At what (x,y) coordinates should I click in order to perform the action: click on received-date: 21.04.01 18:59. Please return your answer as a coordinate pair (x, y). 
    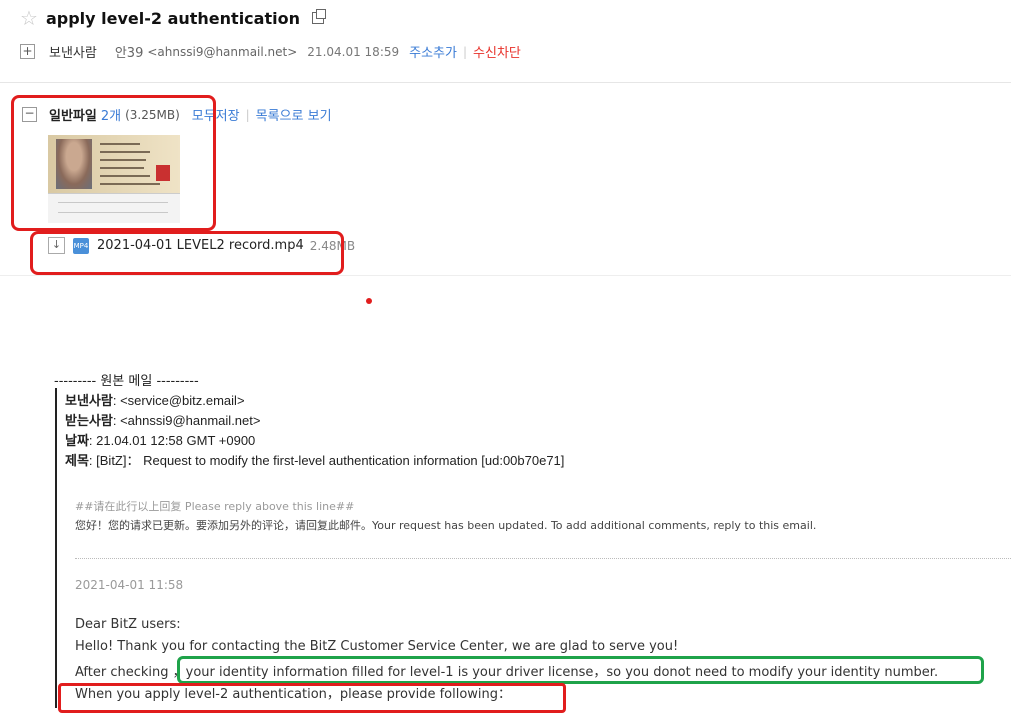
    Looking at the image, I should click on (353, 51).